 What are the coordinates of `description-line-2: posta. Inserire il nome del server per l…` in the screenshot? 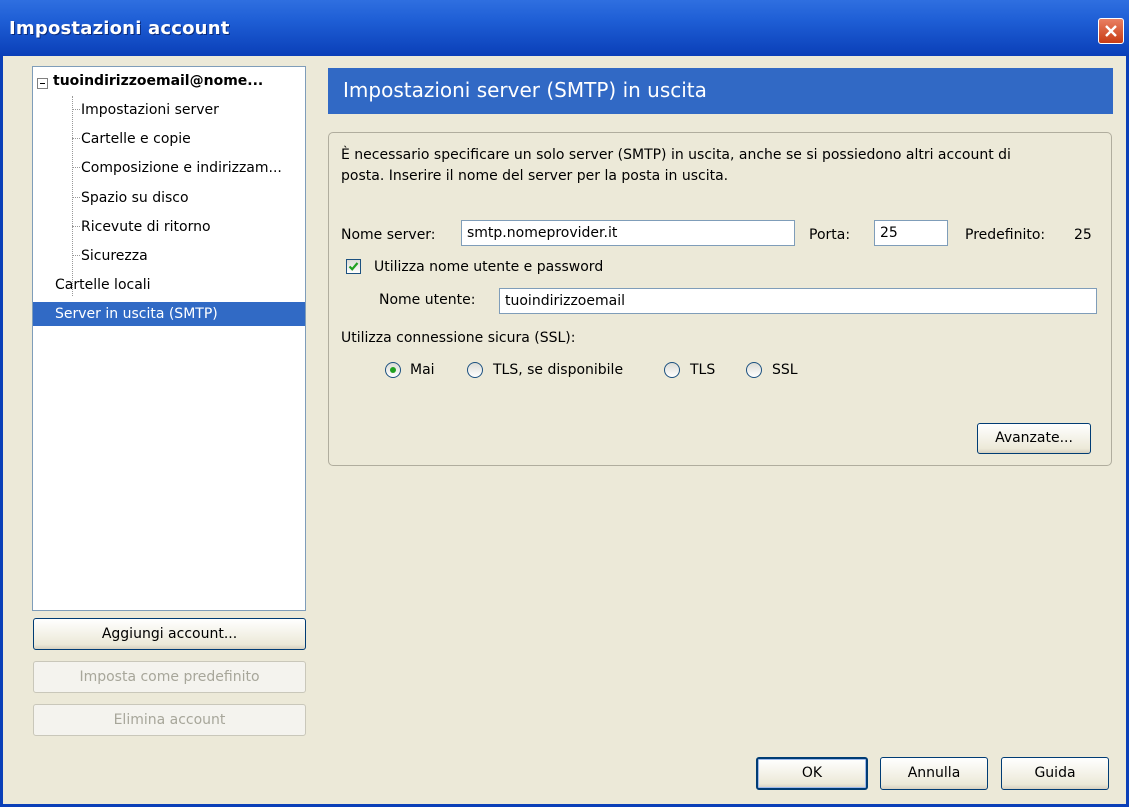 It's located at (535, 176).